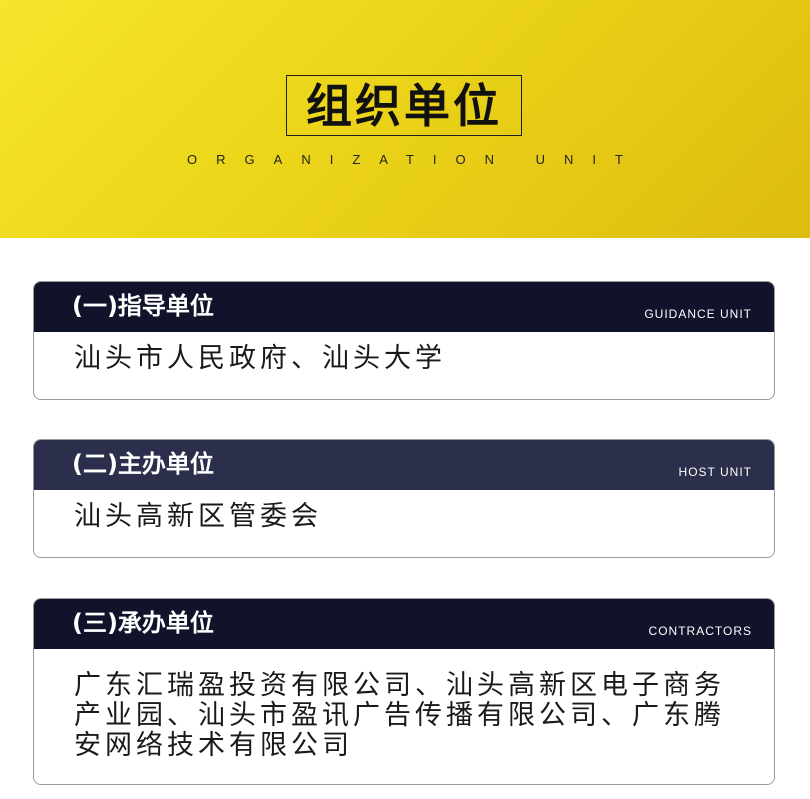  I want to click on section-body-line: 汕头市人民政府、汕头大学, so click(260, 358).